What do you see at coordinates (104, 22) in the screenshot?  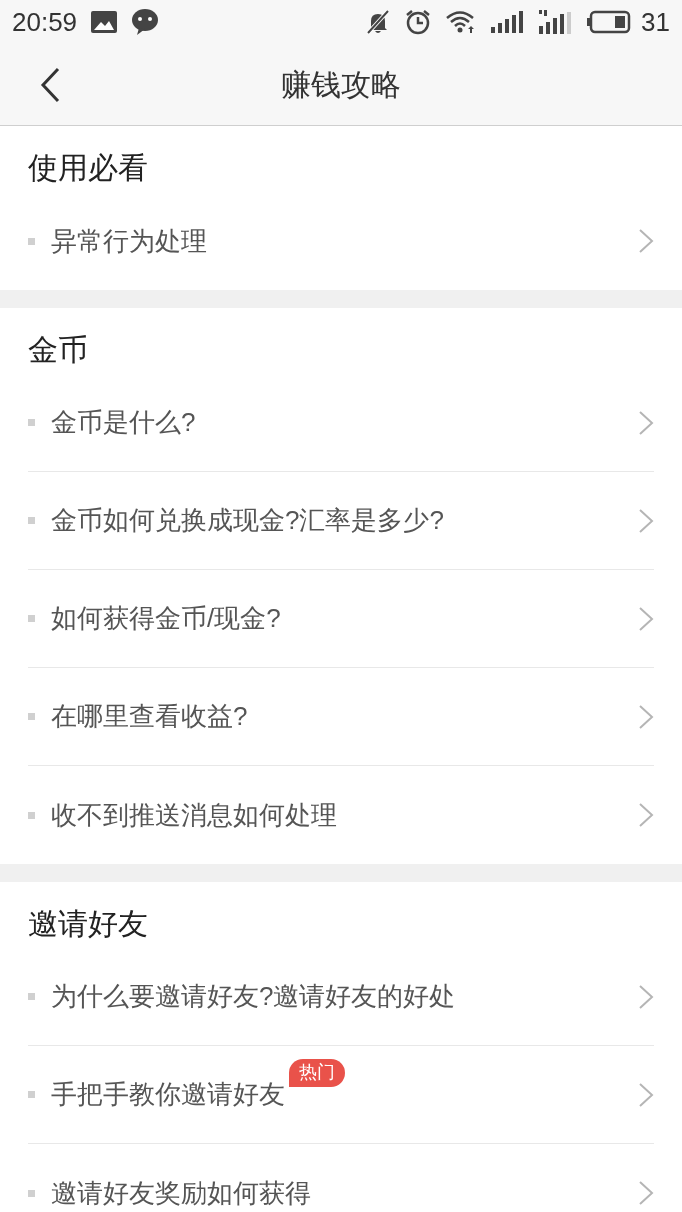 I see `image-icon` at bounding box center [104, 22].